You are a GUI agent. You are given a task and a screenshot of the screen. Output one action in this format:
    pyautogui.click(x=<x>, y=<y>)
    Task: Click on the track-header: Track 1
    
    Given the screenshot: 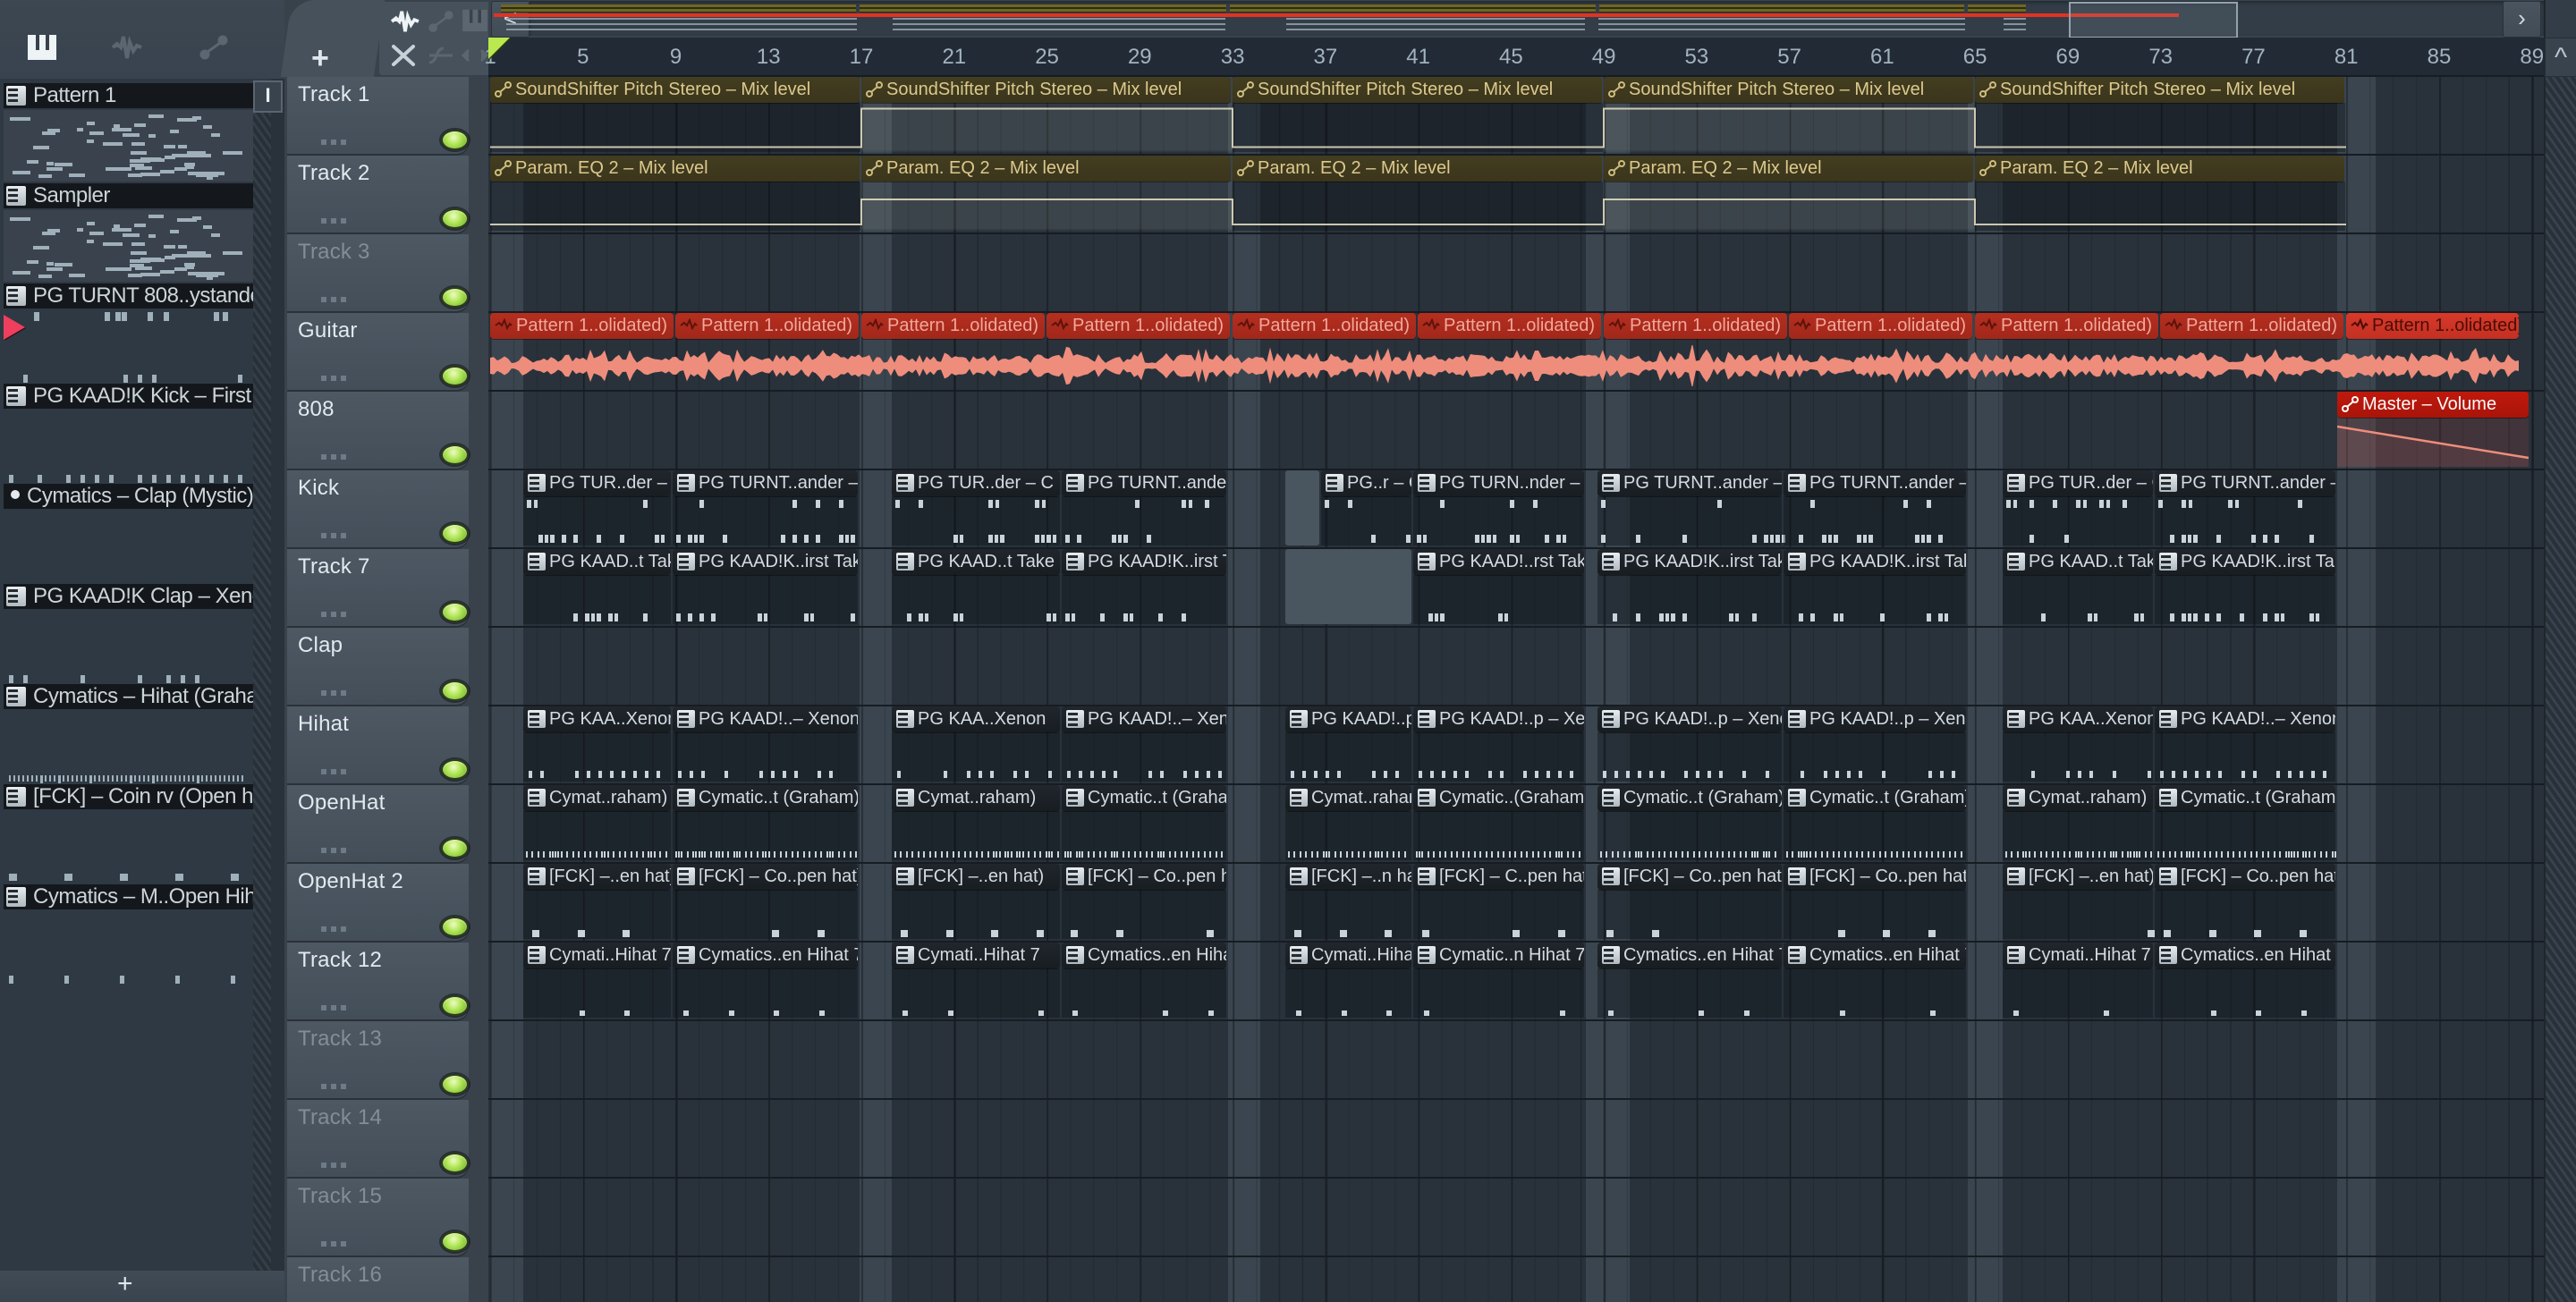 What is the action you would take?
    pyautogui.click(x=378, y=115)
    